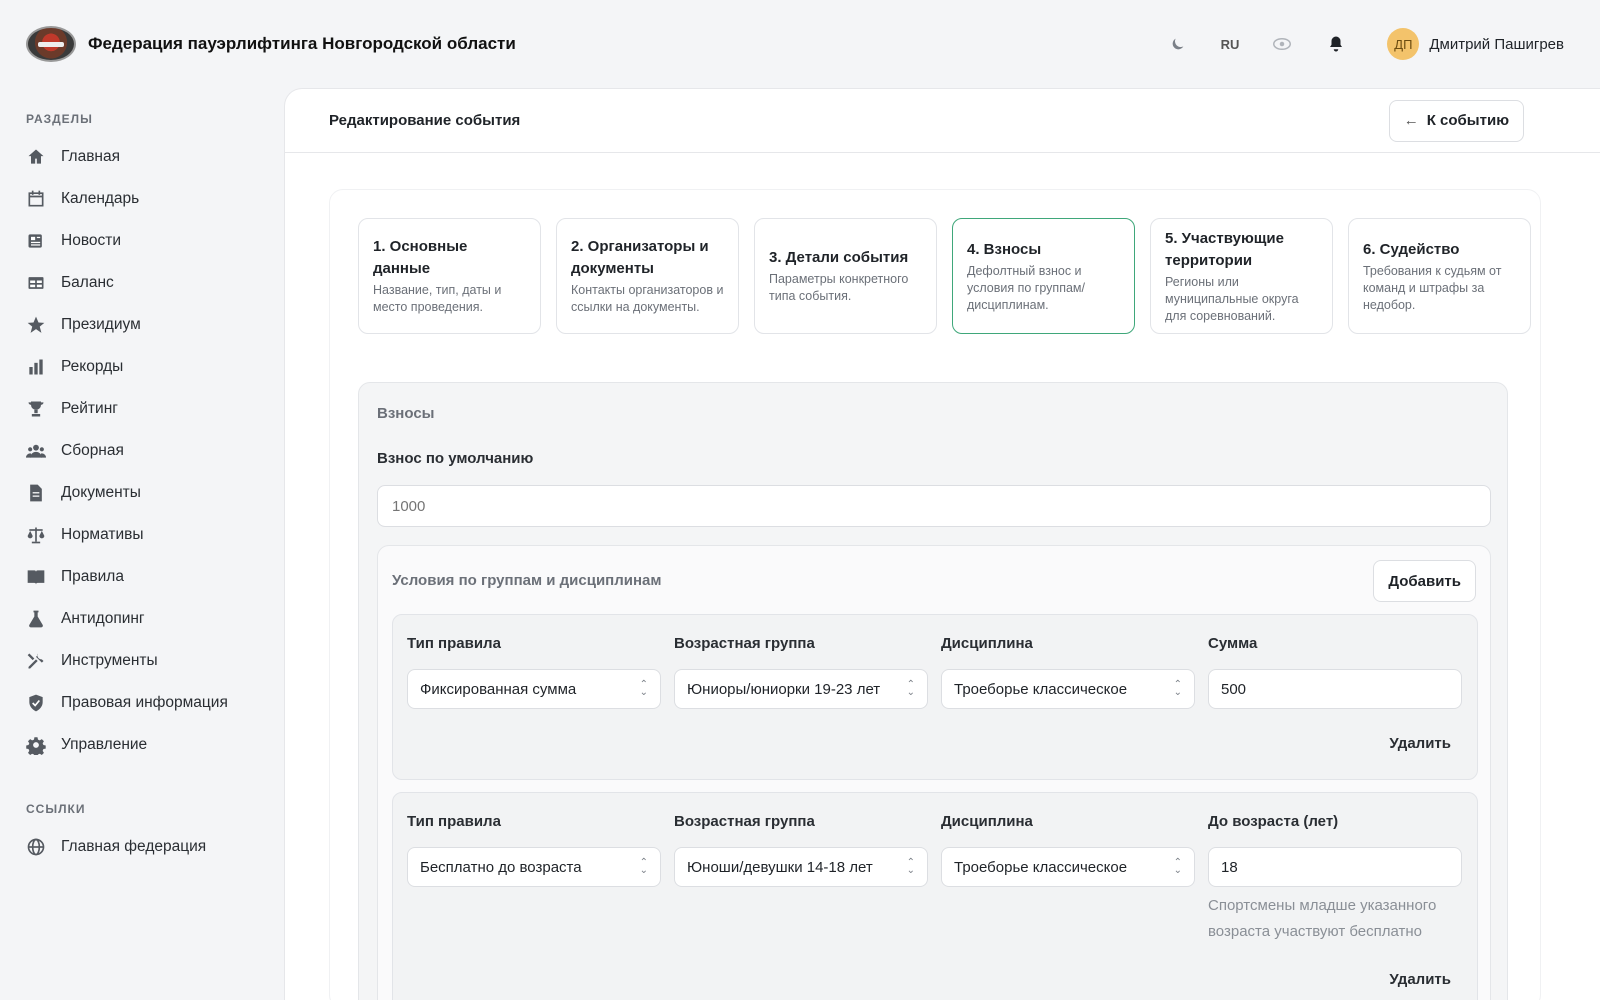 Image resolution: width=1600 pixels, height=1000 pixels. What do you see at coordinates (1230, 44) in the screenshot?
I see `language-switch: RU` at bounding box center [1230, 44].